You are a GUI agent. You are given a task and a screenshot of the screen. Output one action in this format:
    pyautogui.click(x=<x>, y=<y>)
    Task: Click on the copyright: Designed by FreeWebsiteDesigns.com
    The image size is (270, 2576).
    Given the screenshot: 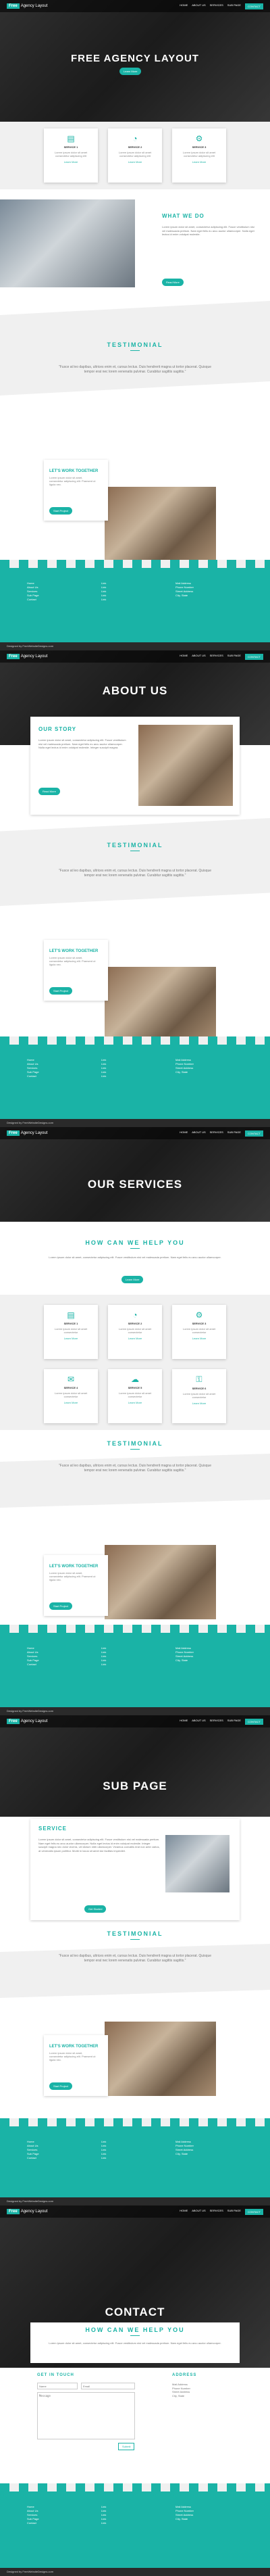 What is the action you would take?
    pyautogui.click(x=30, y=646)
    